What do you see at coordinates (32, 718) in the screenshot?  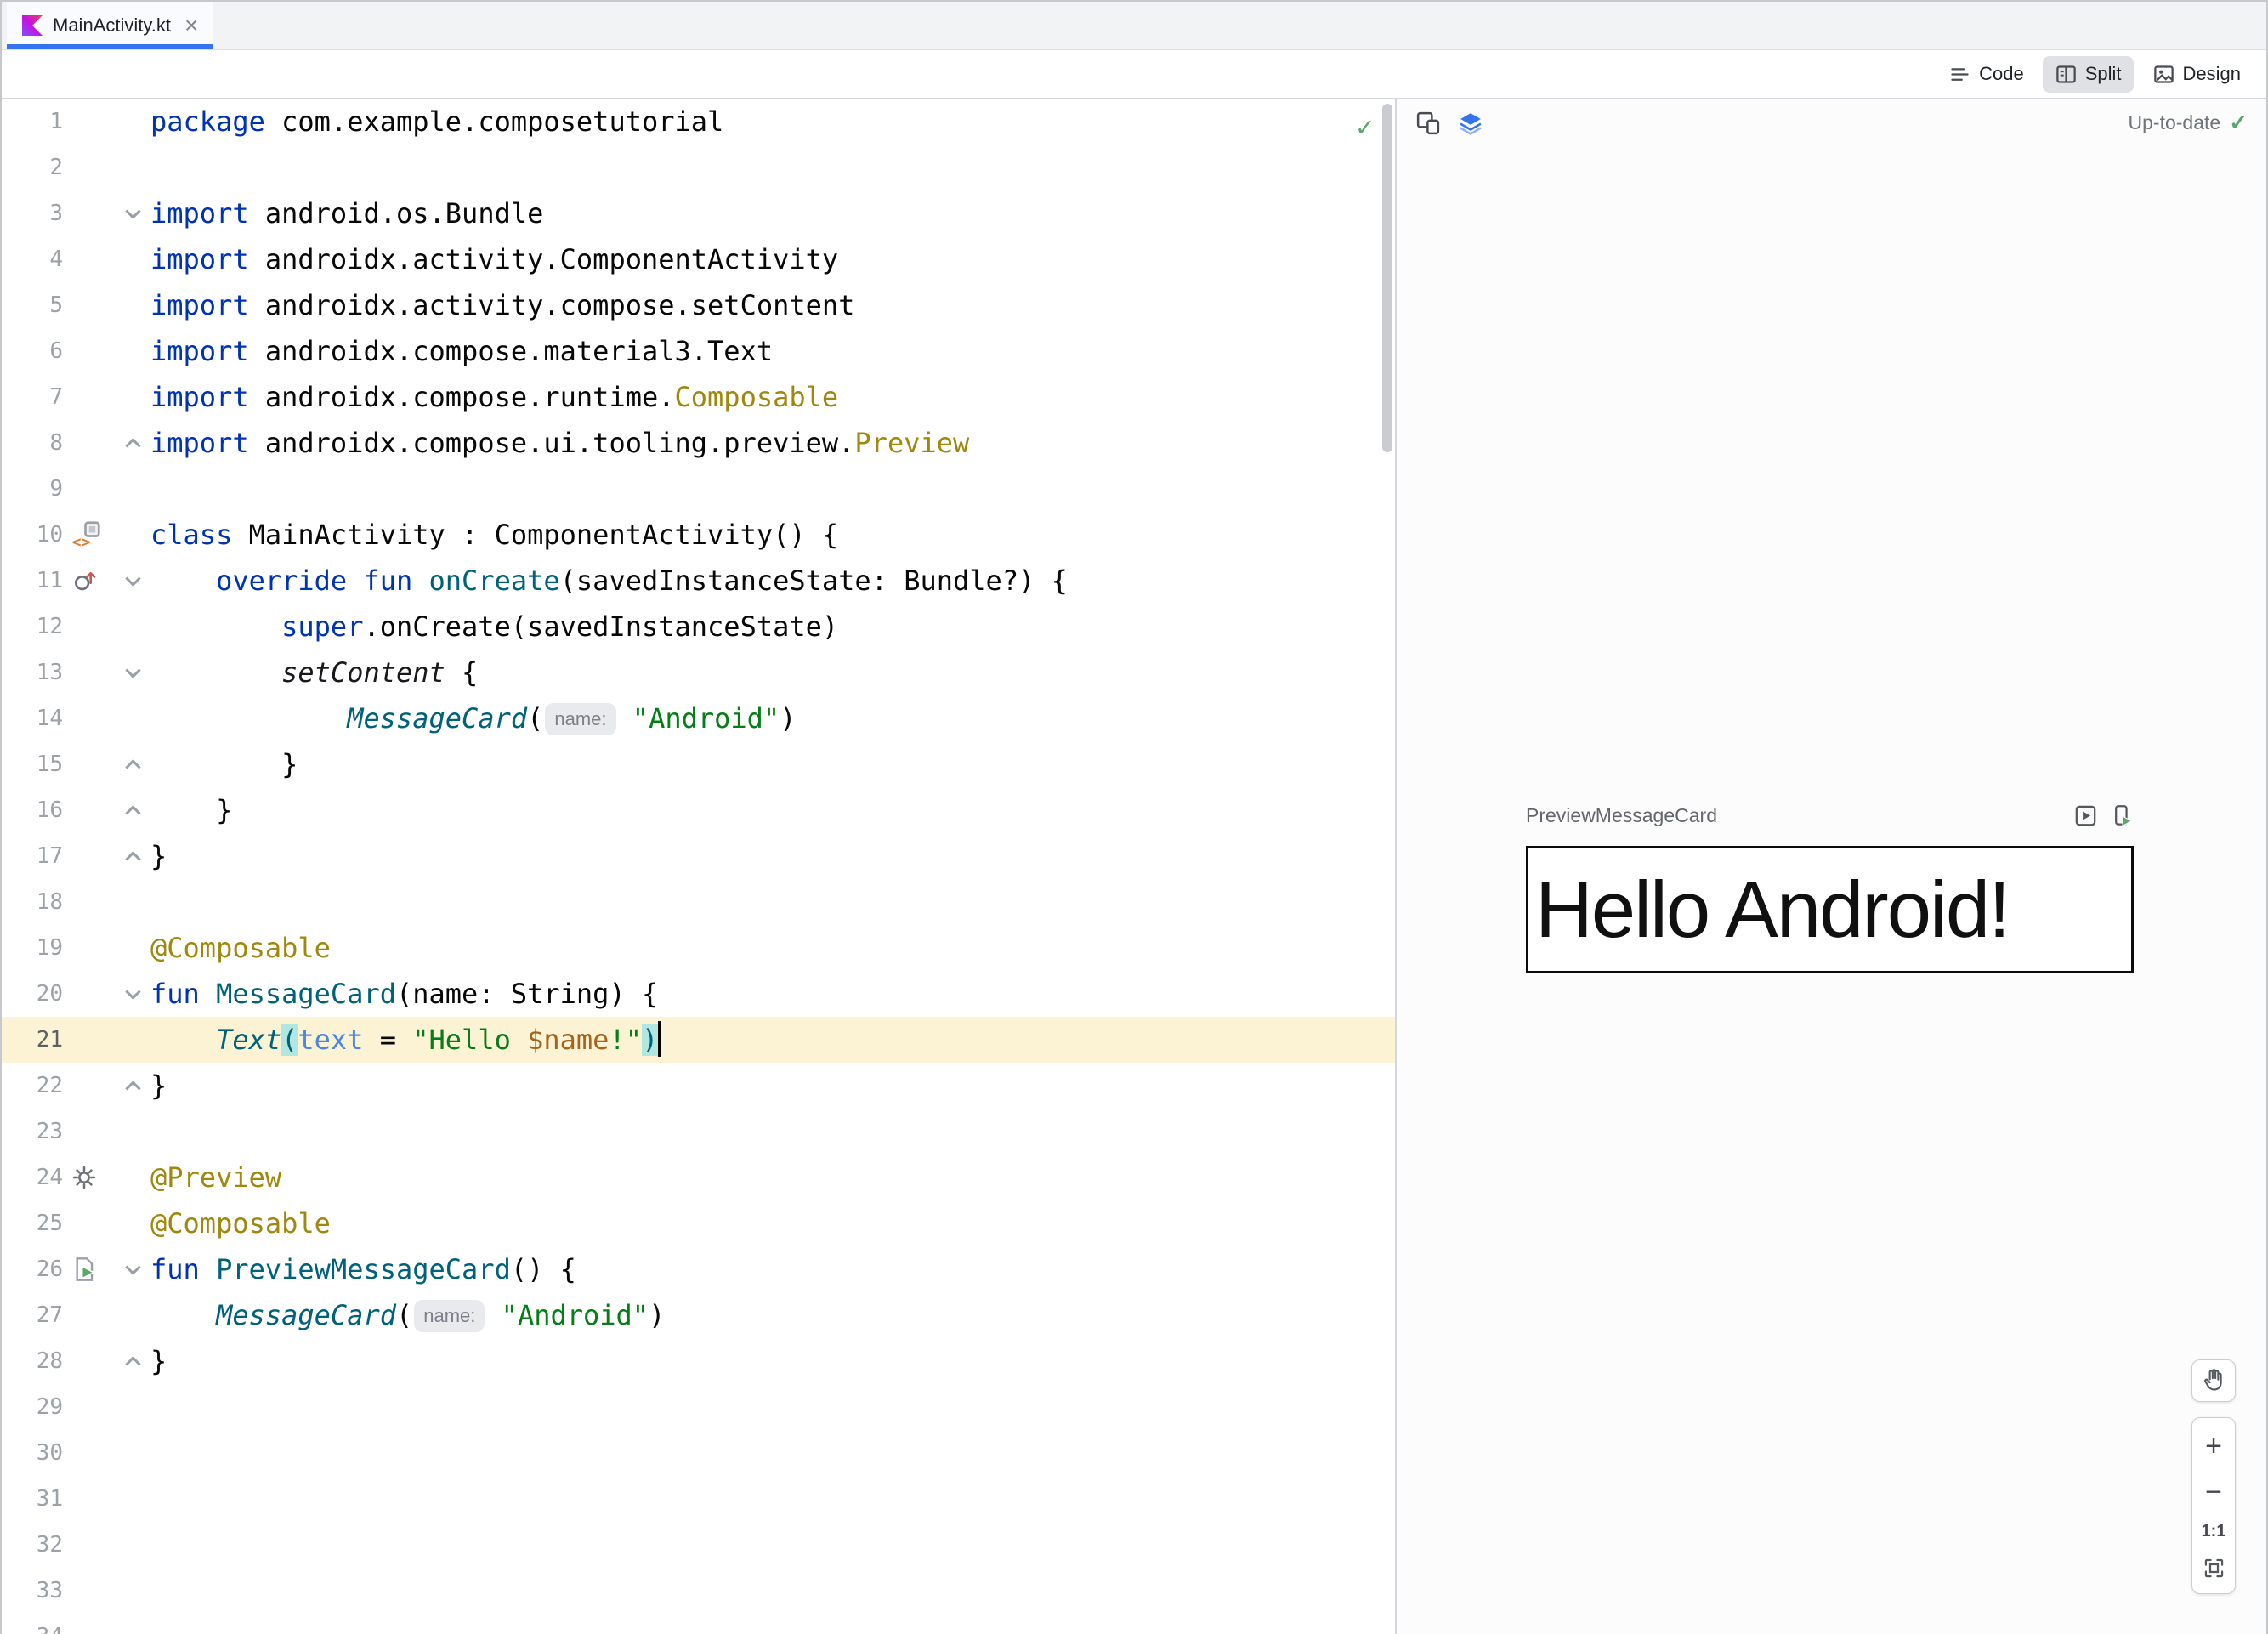 I see `line-number: 14` at bounding box center [32, 718].